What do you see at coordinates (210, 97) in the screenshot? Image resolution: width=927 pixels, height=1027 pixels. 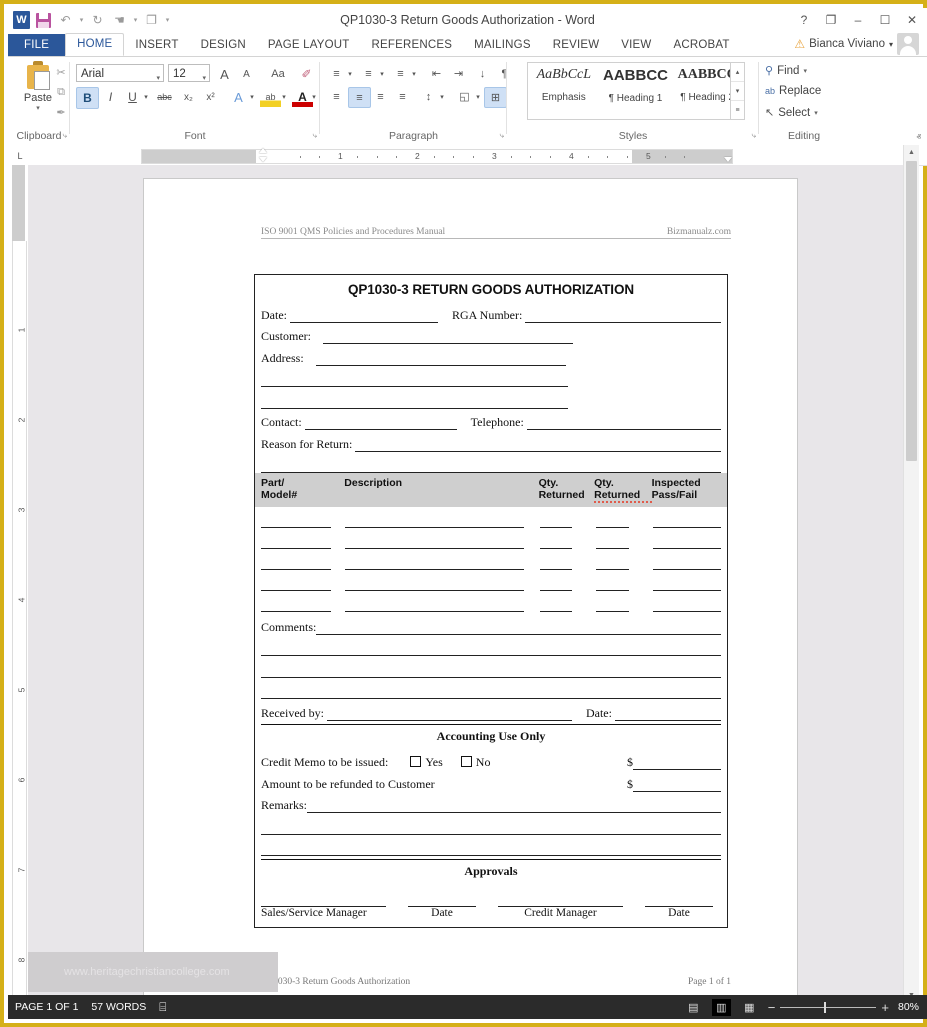 I see `superscript-button: x²` at bounding box center [210, 97].